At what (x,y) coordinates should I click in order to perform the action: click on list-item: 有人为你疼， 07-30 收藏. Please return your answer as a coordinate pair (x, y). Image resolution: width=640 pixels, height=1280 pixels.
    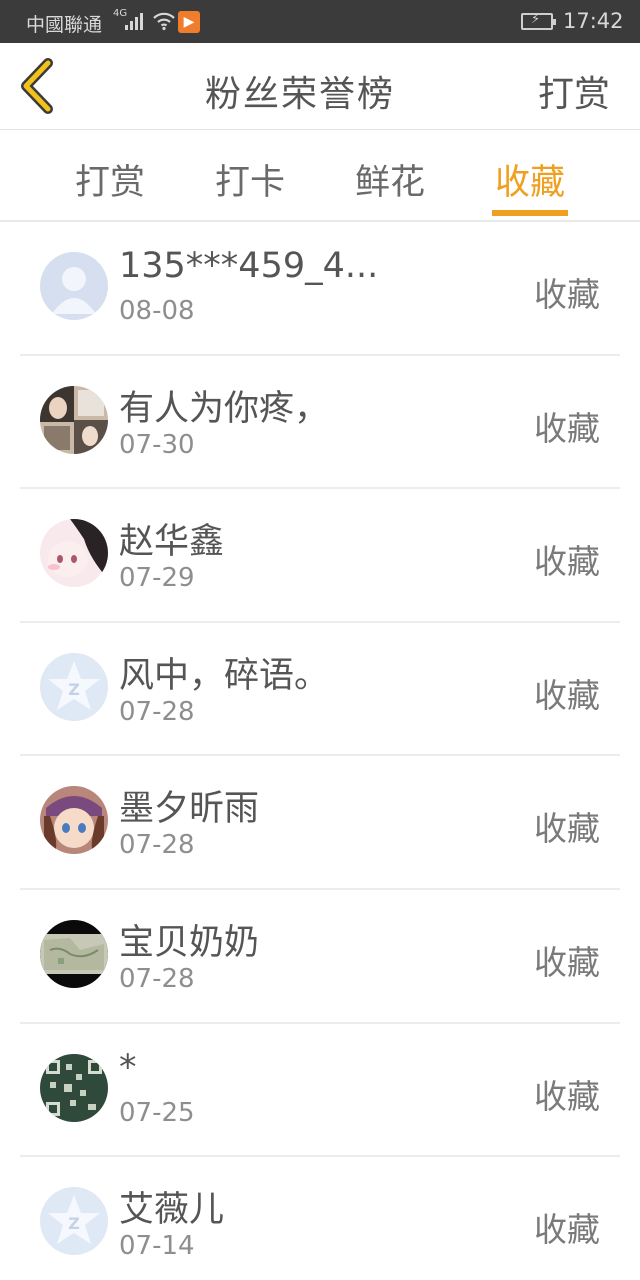
    Looking at the image, I should click on (320, 423).